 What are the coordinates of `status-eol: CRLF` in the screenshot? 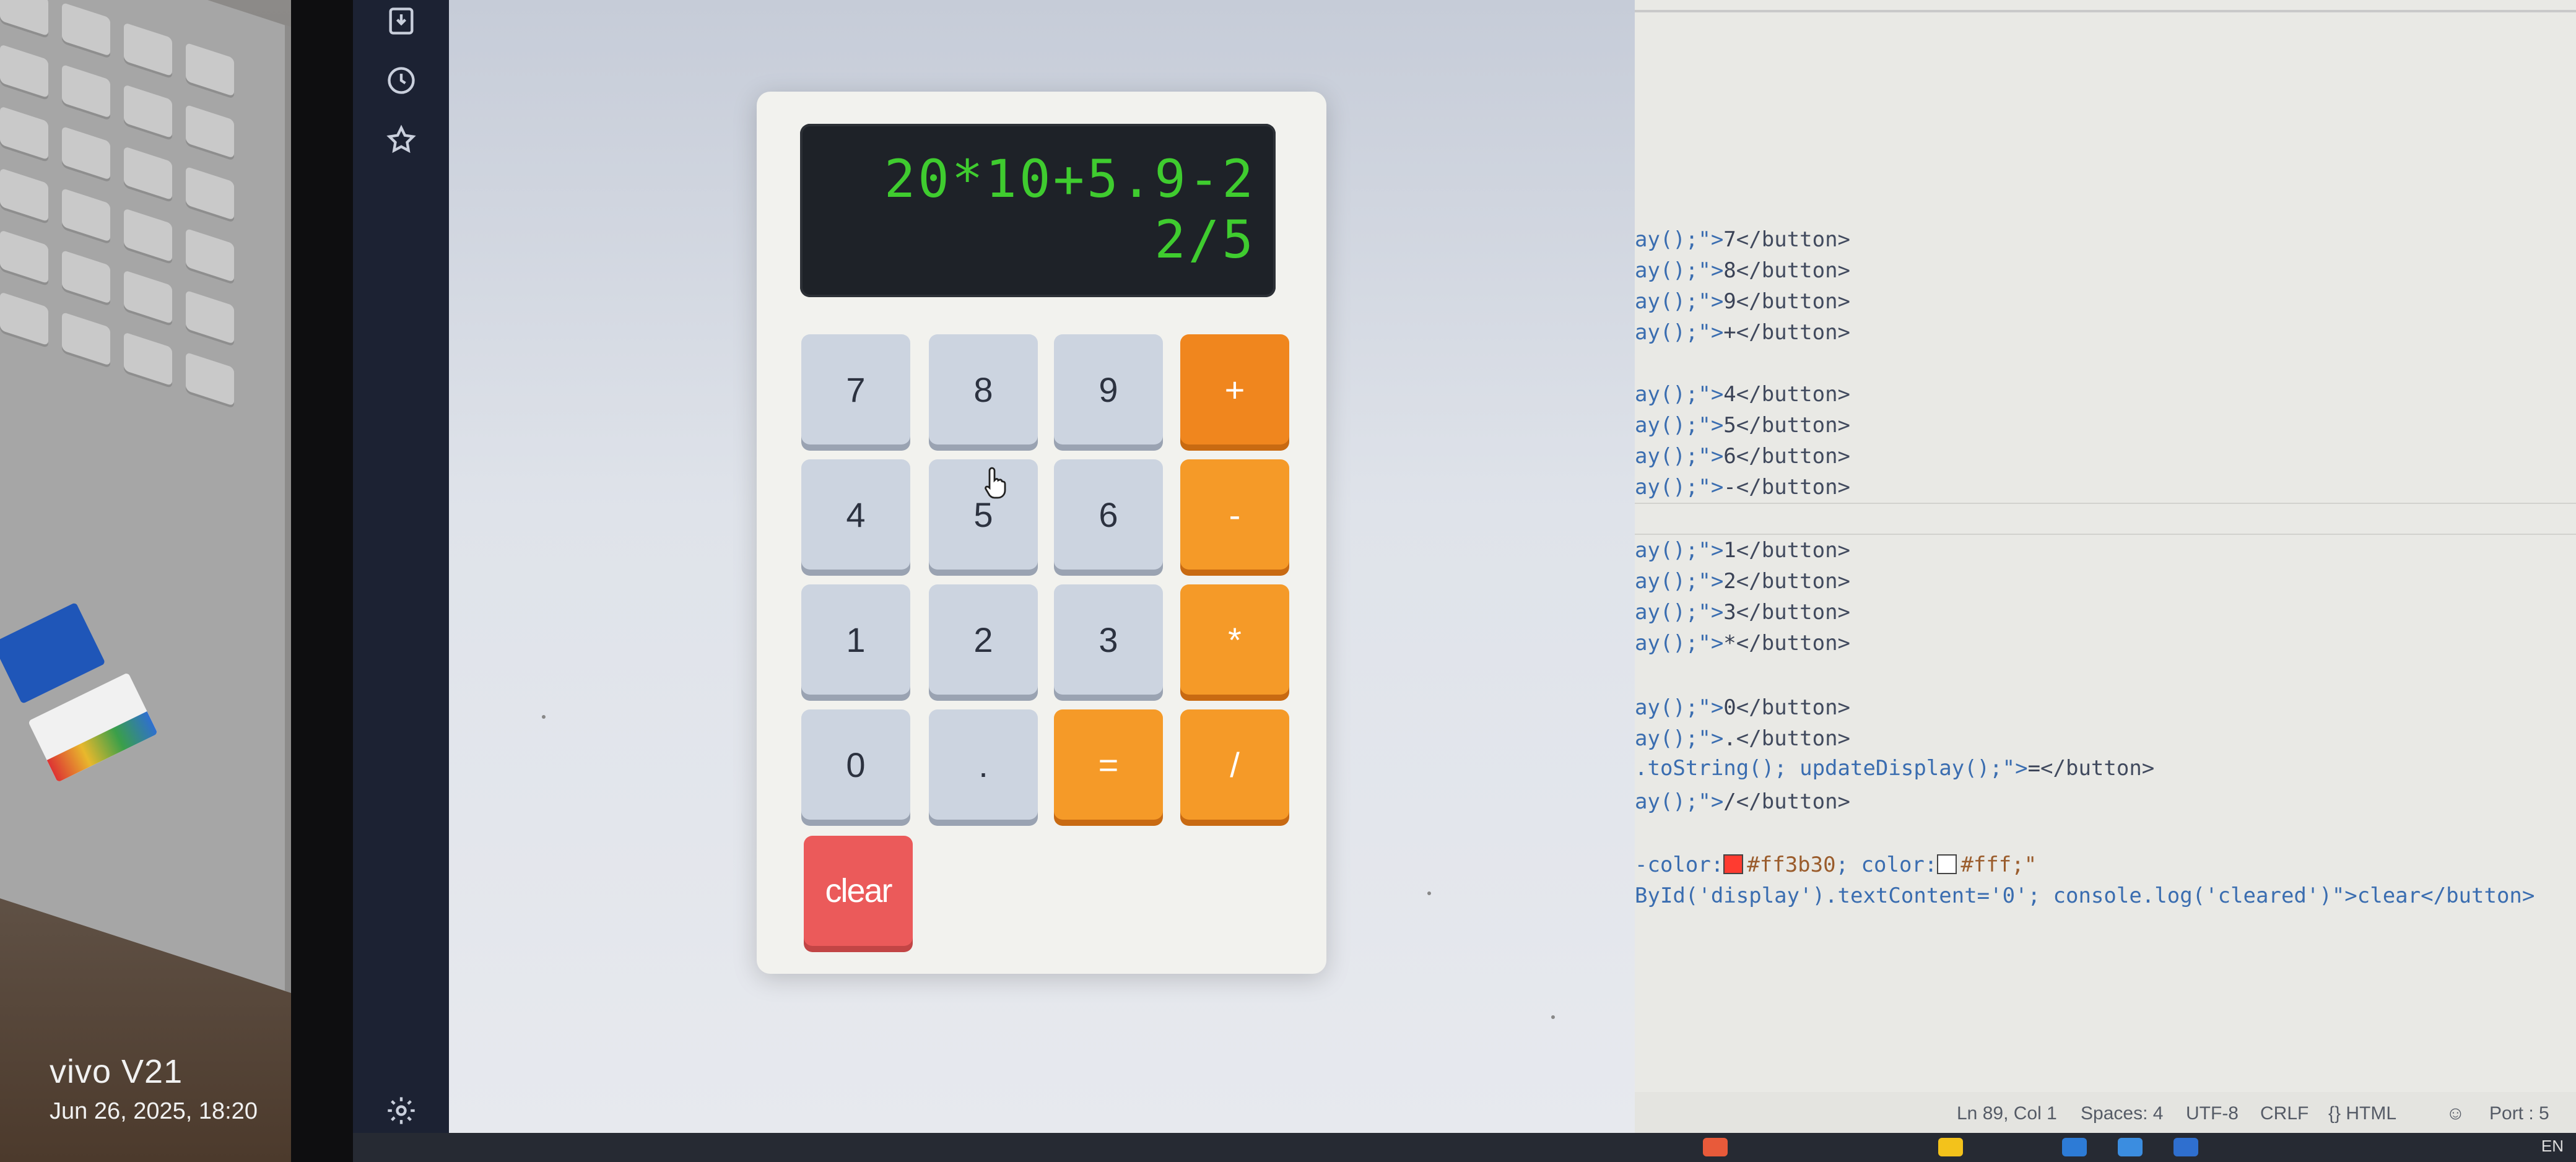 It's located at (2284, 1113).